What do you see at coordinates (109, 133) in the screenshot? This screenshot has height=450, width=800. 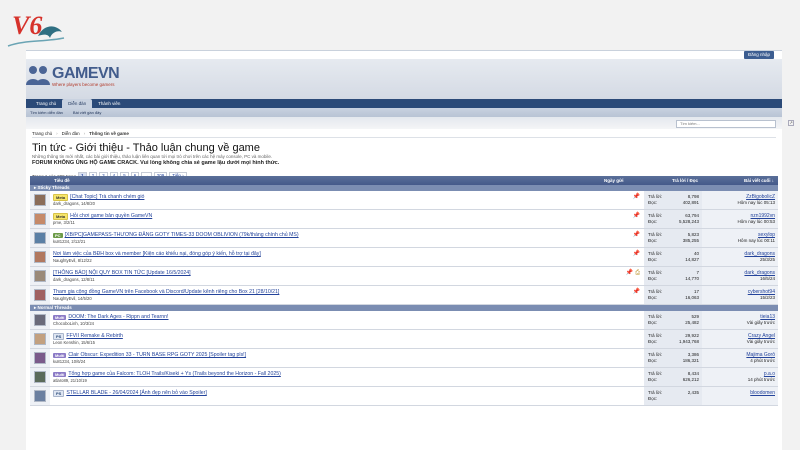 I see `breadcrumb-current: Thông tin về game` at bounding box center [109, 133].